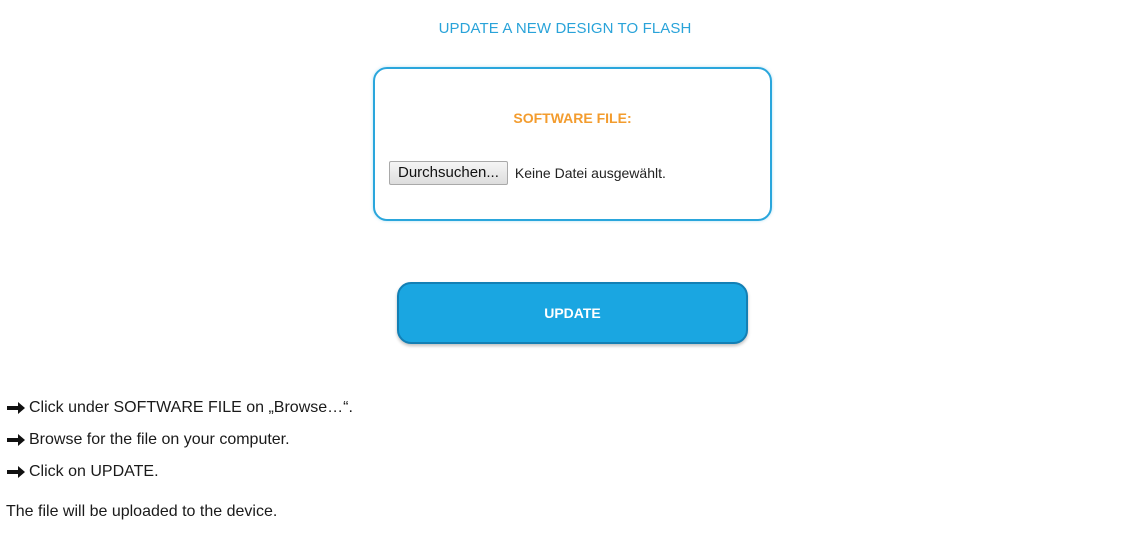  Describe the element at coordinates (159, 439) in the screenshot. I see `instruction-text: Browse for the file on your computer.` at that location.